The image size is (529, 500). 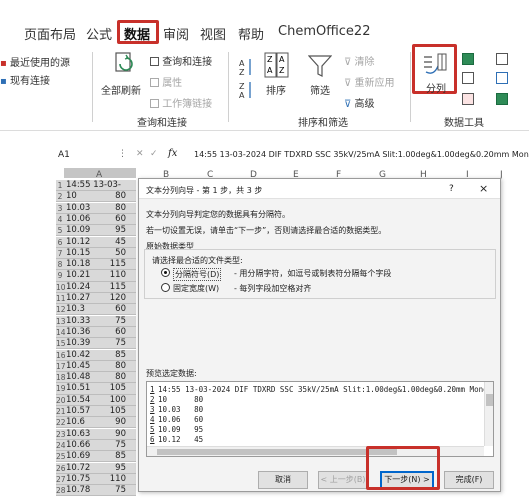 What do you see at coordinates (96, 434) in the screenshot?
I see `table-row: 23 10.63 90` at bounding box center [96, 434].